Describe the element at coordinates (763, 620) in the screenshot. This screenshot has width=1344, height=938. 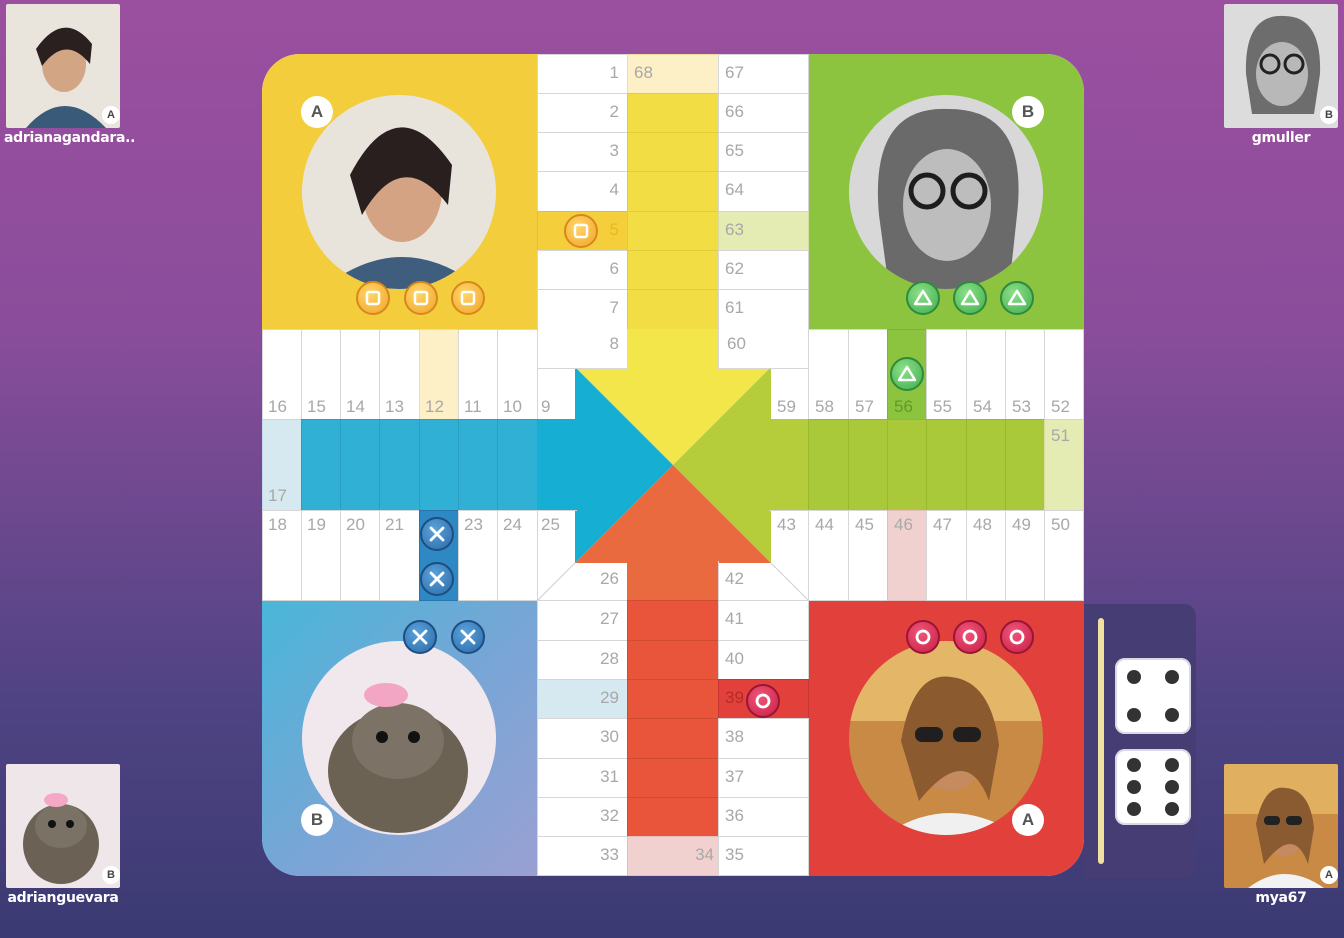
I see `square-41: 41` at that location.